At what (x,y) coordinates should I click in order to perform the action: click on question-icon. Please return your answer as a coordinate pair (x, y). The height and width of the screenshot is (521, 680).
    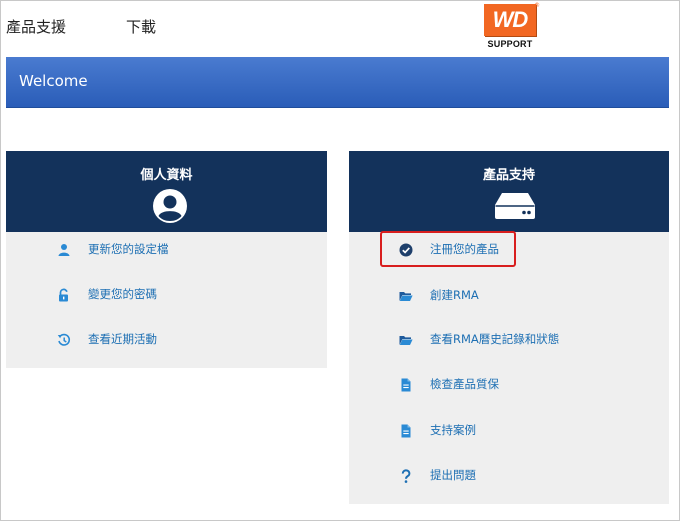
    Looking at the image, I should click on (406, 476).